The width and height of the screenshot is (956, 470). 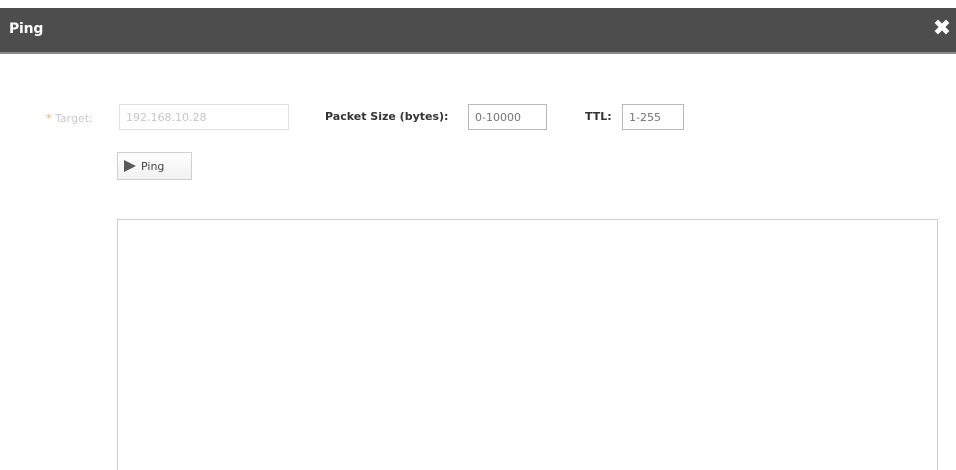 I want to click on play-icon, so click(x=130, y=166).